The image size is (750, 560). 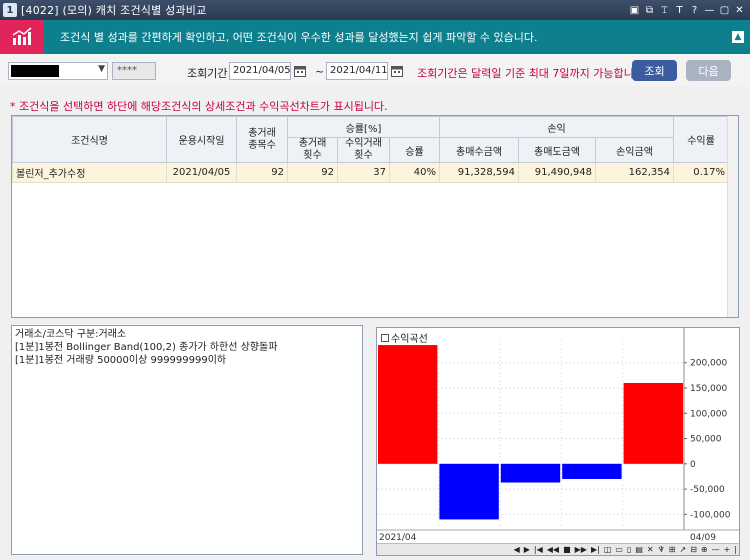 I want to click on col-group-pnl: 손익, so click(x=557, y=127).